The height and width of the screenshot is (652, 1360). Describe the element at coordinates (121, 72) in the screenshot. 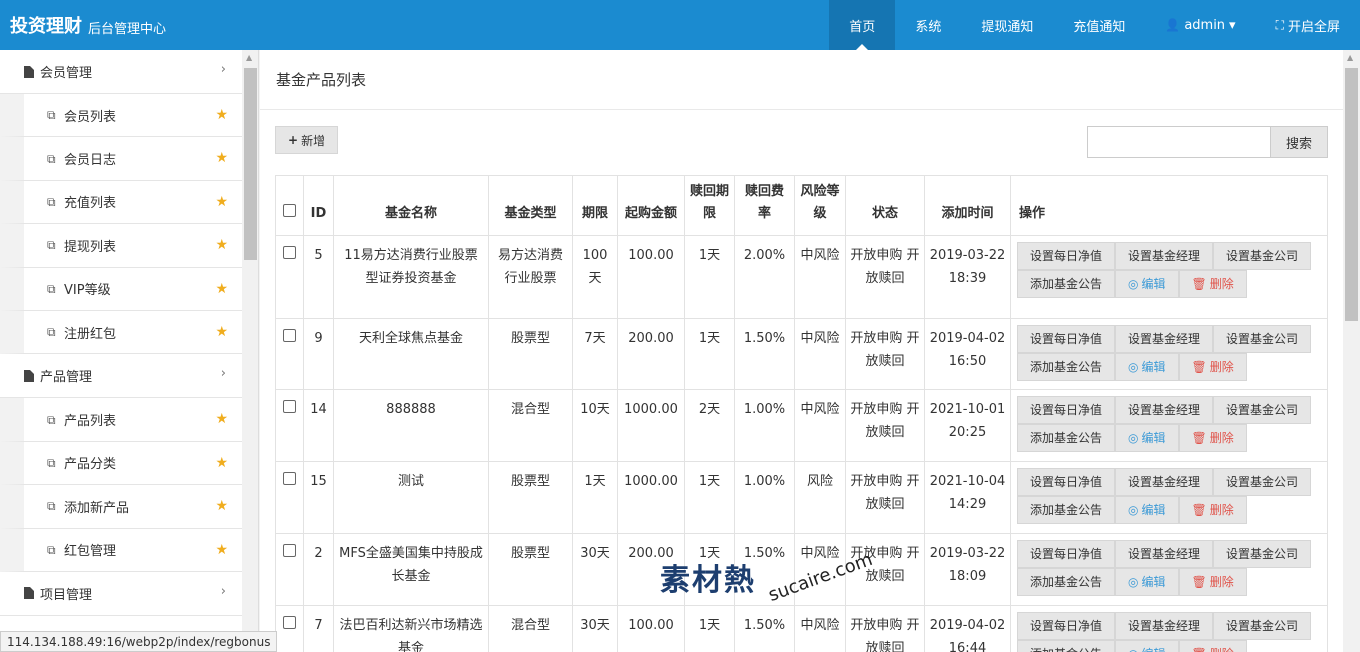

I see `sidebar-group-members: 会员管理 ›` at that location.